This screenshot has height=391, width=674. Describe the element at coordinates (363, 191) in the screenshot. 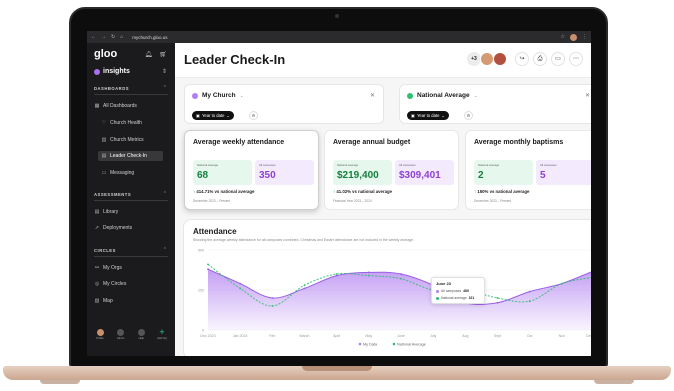

I see `comparison: ↑ 41.02% vs national average` at that location.